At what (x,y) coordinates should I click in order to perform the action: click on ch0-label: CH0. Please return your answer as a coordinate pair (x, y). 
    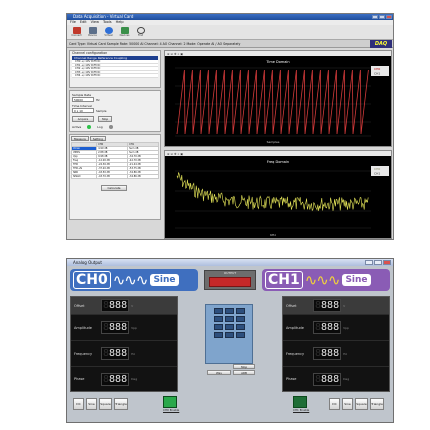
    Looking at the image, I should click on (92, 280).